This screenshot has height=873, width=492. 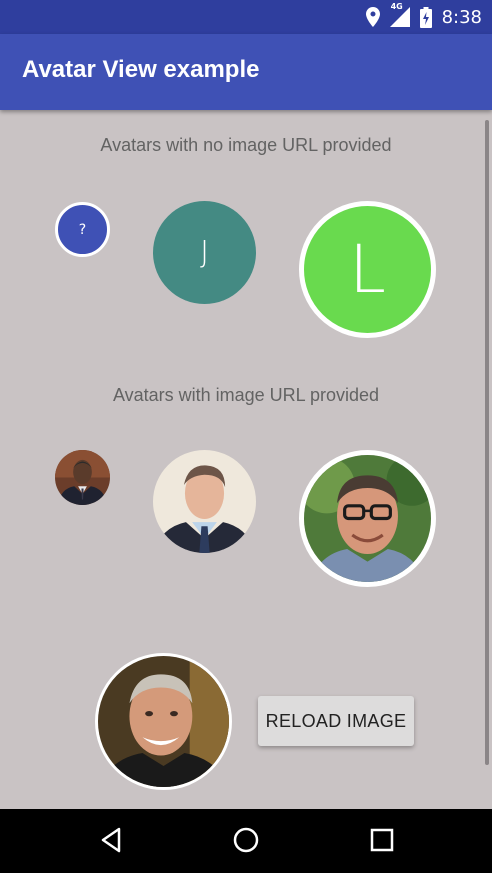 What do you see at coordinates (246, 395) in the screenshot?
I see `section-label-with-url: Avatars with image URL provided` at bounding box center [246, 395].